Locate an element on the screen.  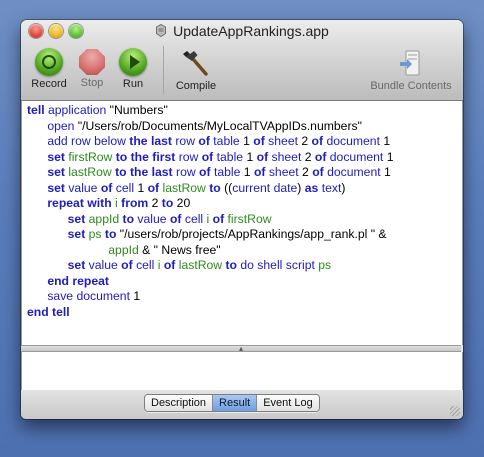
stop-button: Stop is located at coordinates (92, 68).